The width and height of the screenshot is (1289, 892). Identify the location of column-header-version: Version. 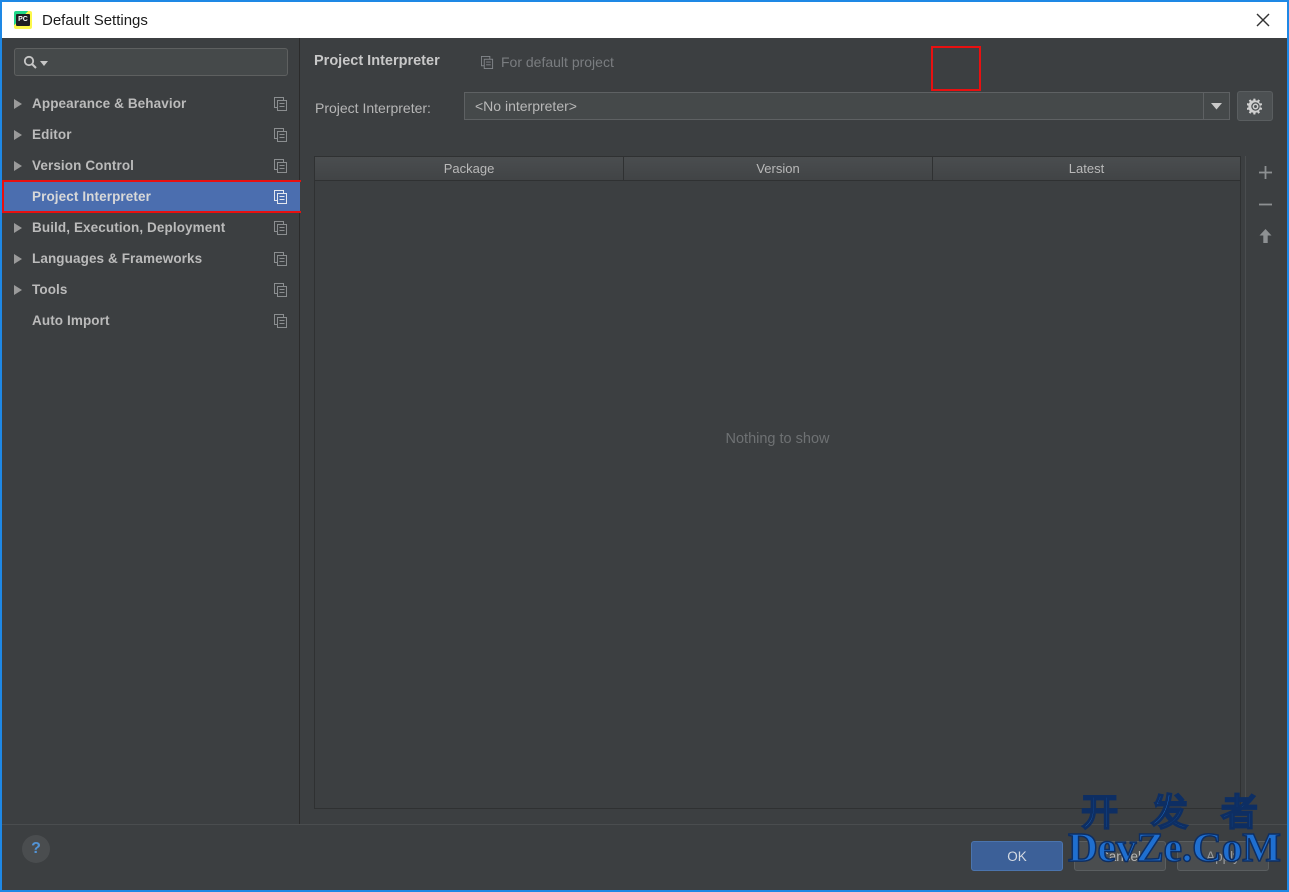
(778, 168).